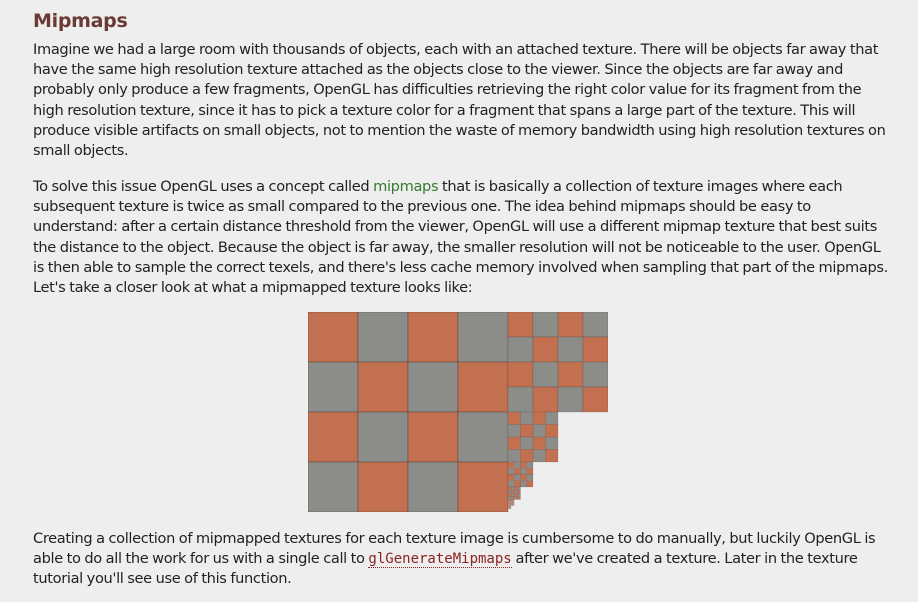 The height and width of the screenshot is (602, 918). Describe the element at coordinates (405, 186) in the screenshot. I see `mipmaps-link: mipmaps` at that location.